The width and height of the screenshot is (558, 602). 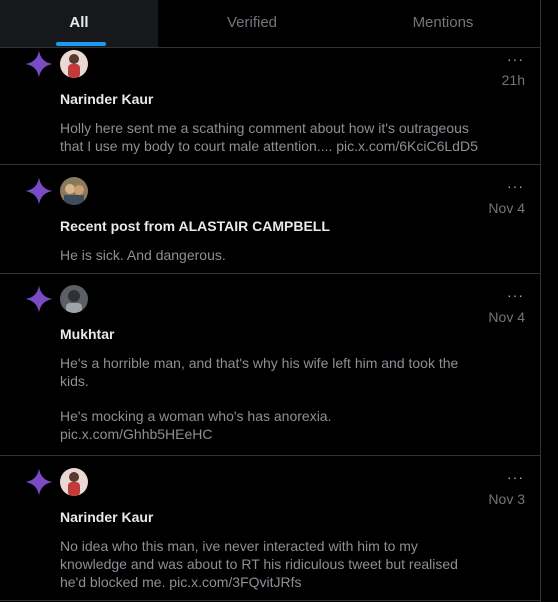 I want to click on tab-verified-label: Verified, so click(x=252, y=22).